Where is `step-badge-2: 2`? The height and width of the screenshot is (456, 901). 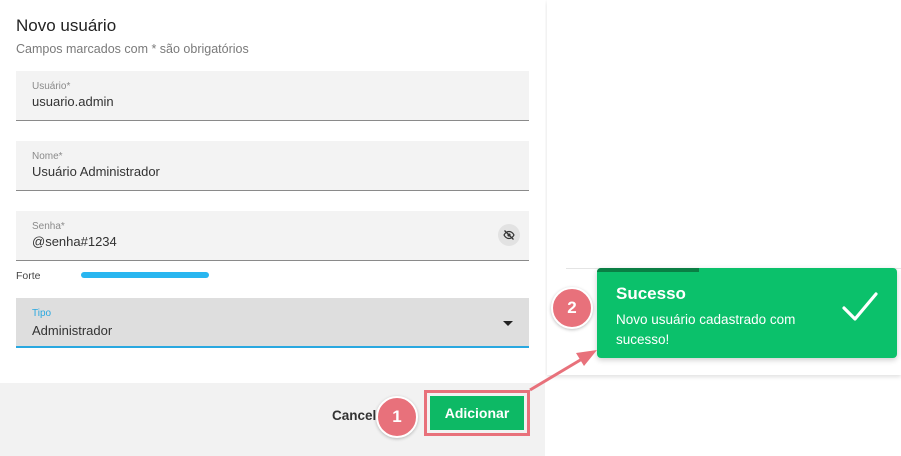
step-badge-2: 2 is located at coordinates (572, 308).